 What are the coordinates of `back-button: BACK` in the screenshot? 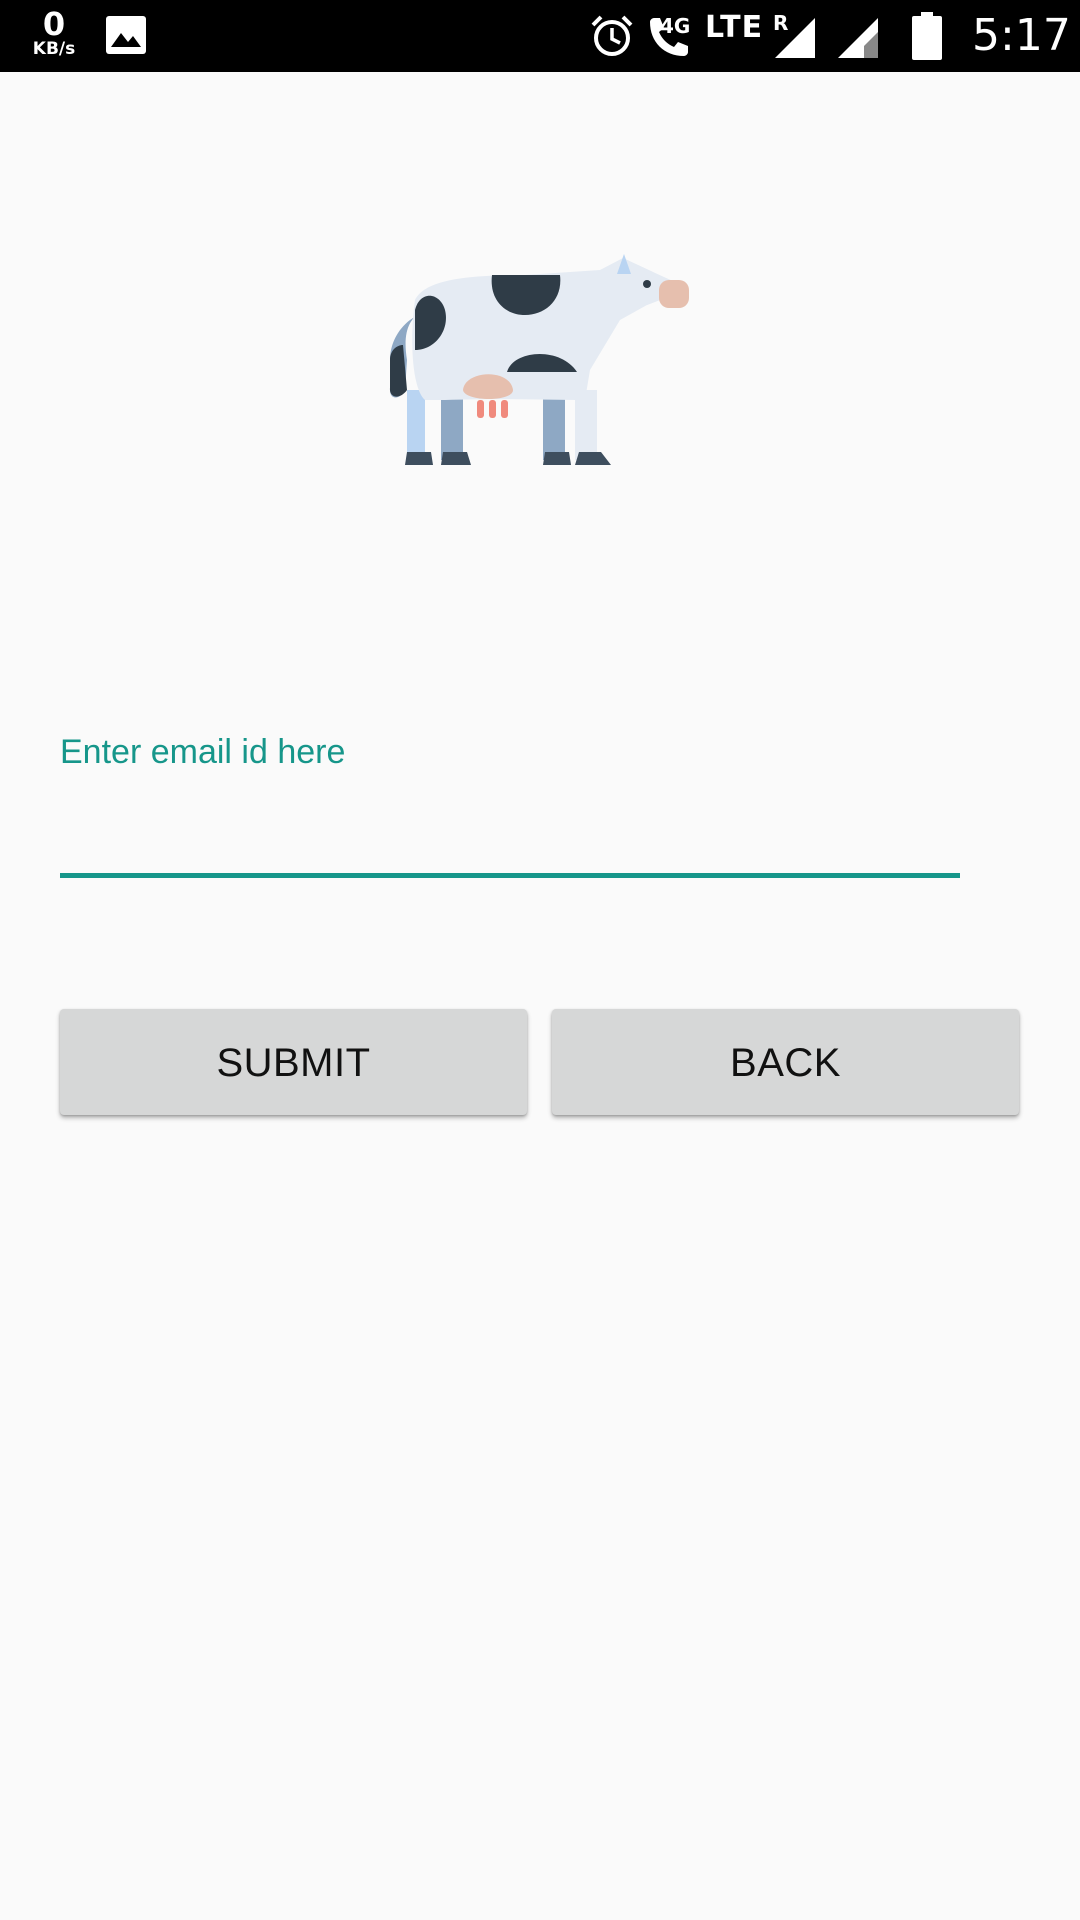 It's located at (785, 1062).